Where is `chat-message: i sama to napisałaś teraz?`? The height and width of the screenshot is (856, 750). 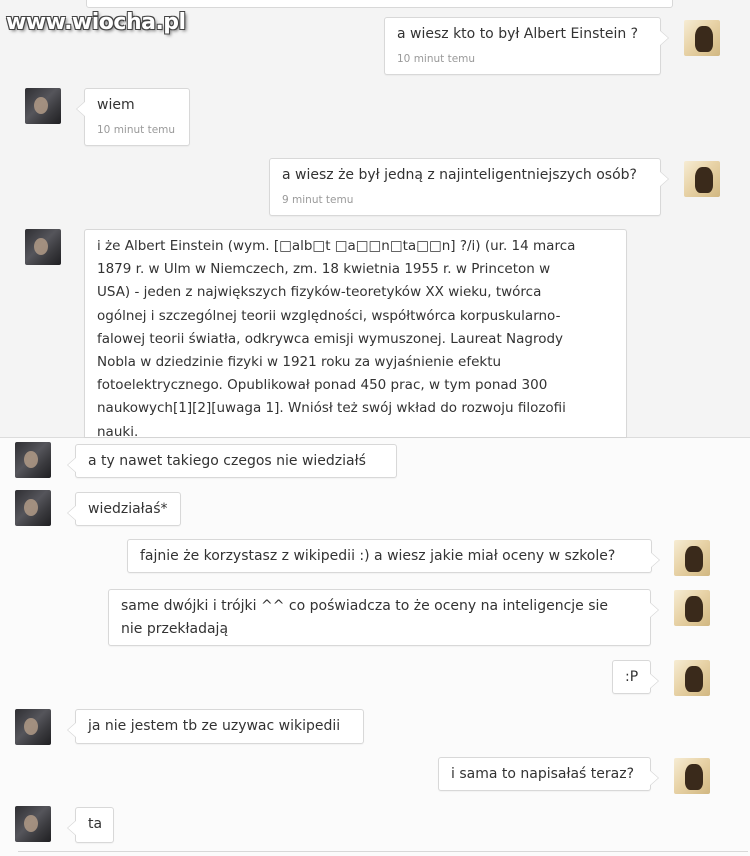
chat-message: i sama to napisałaś teraz? is located at coordinates (548, 774).